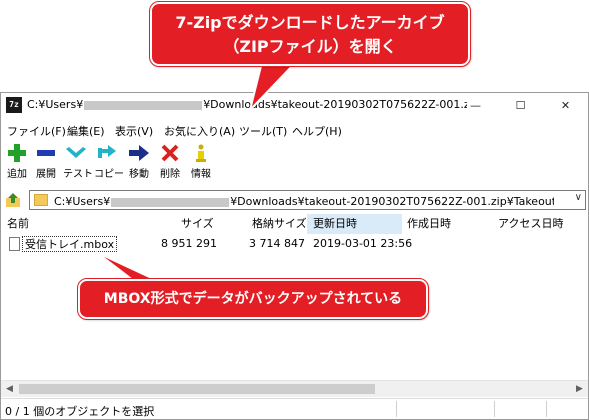 This screenshot has width=589, height=420. I want to click on top-callout-line2: （ZIPファイル）を開く, so click(310, 46).